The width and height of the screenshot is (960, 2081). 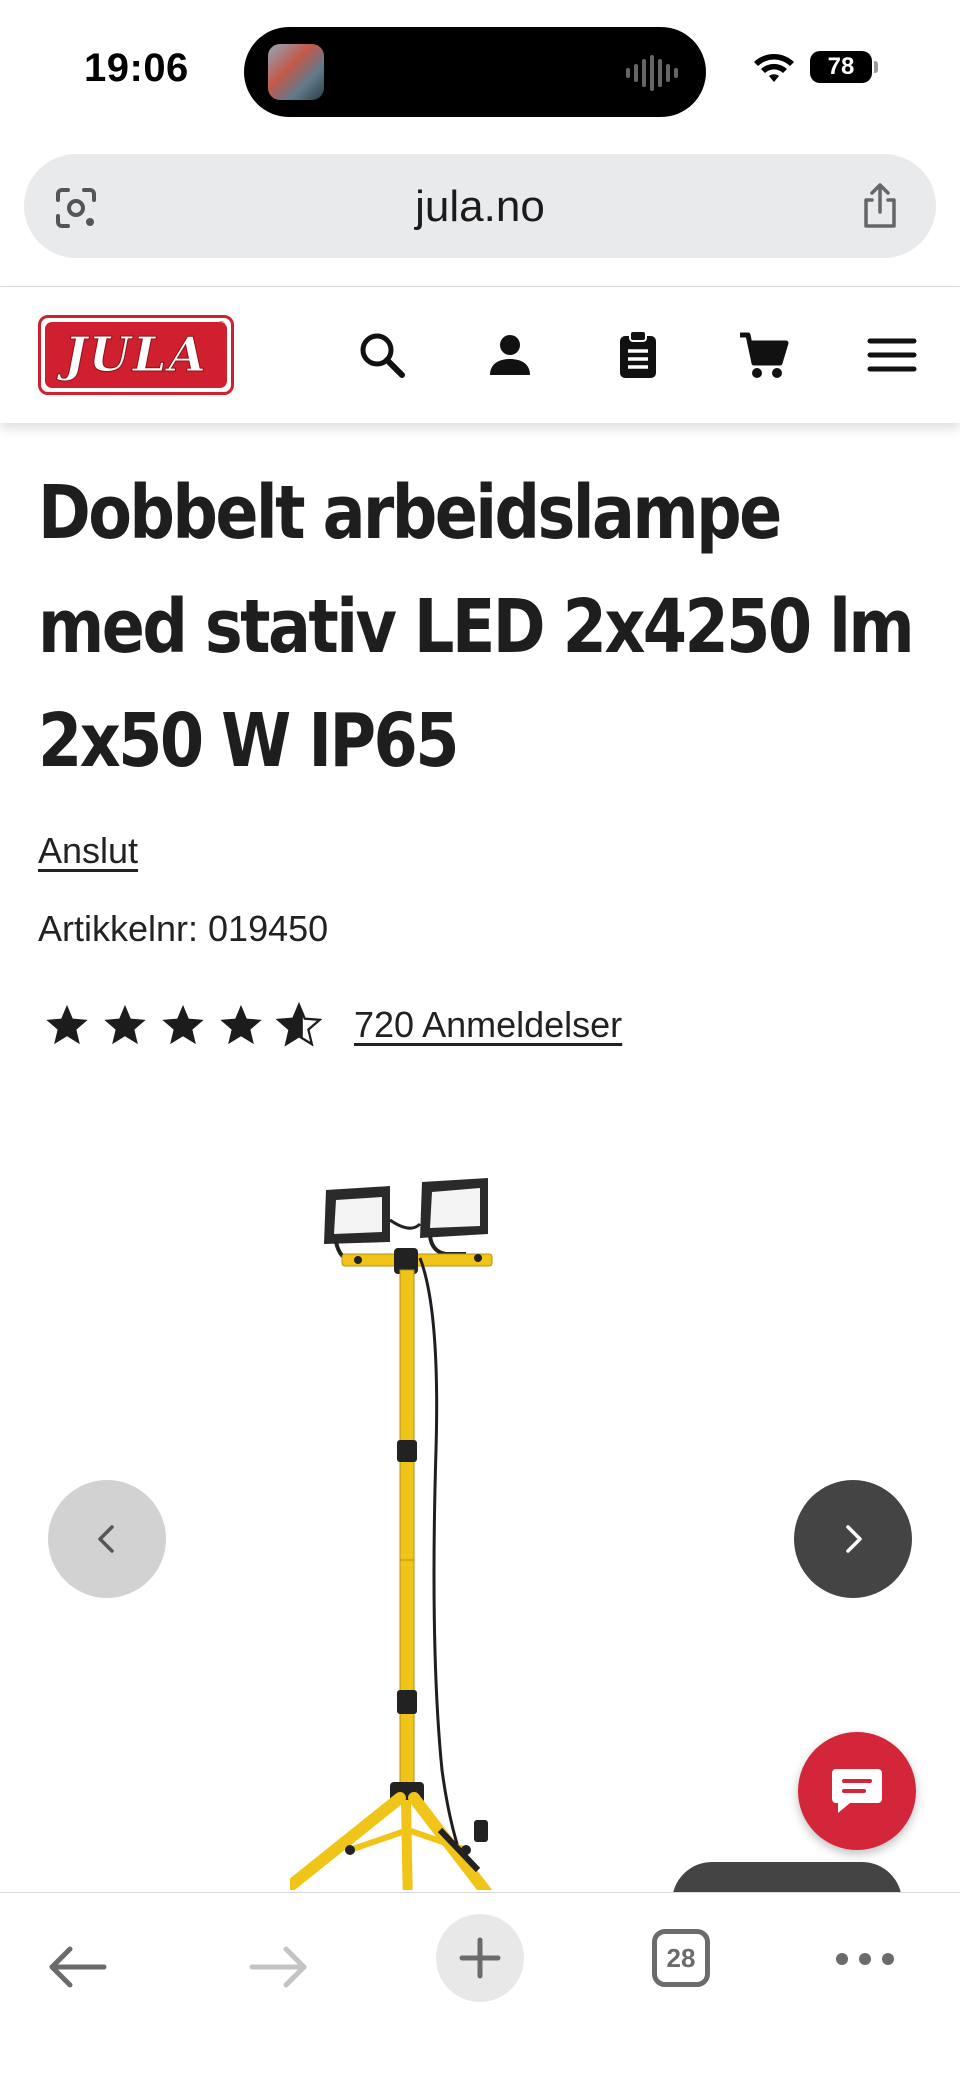 What do you see at coordinates (248, 741) in the screenshot?
I see `product-title-line: 2x50 W IP65` at bounding box center [248, 741].